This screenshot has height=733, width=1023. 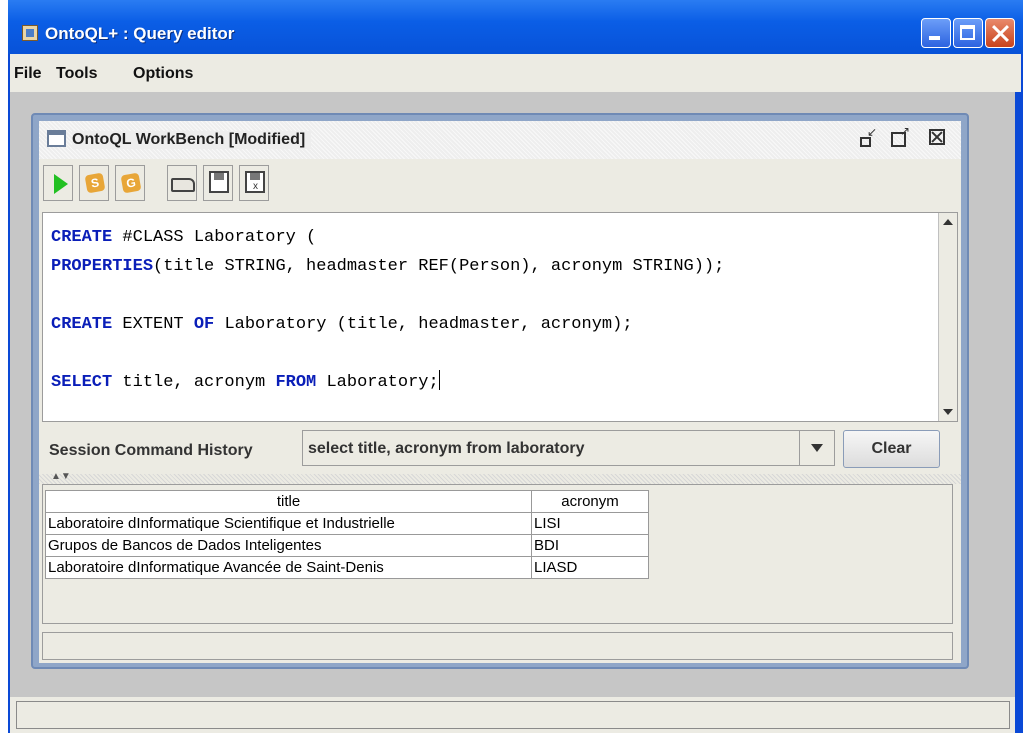 I want to click on cell-acronym: BDI, so click(x=590, y=545).